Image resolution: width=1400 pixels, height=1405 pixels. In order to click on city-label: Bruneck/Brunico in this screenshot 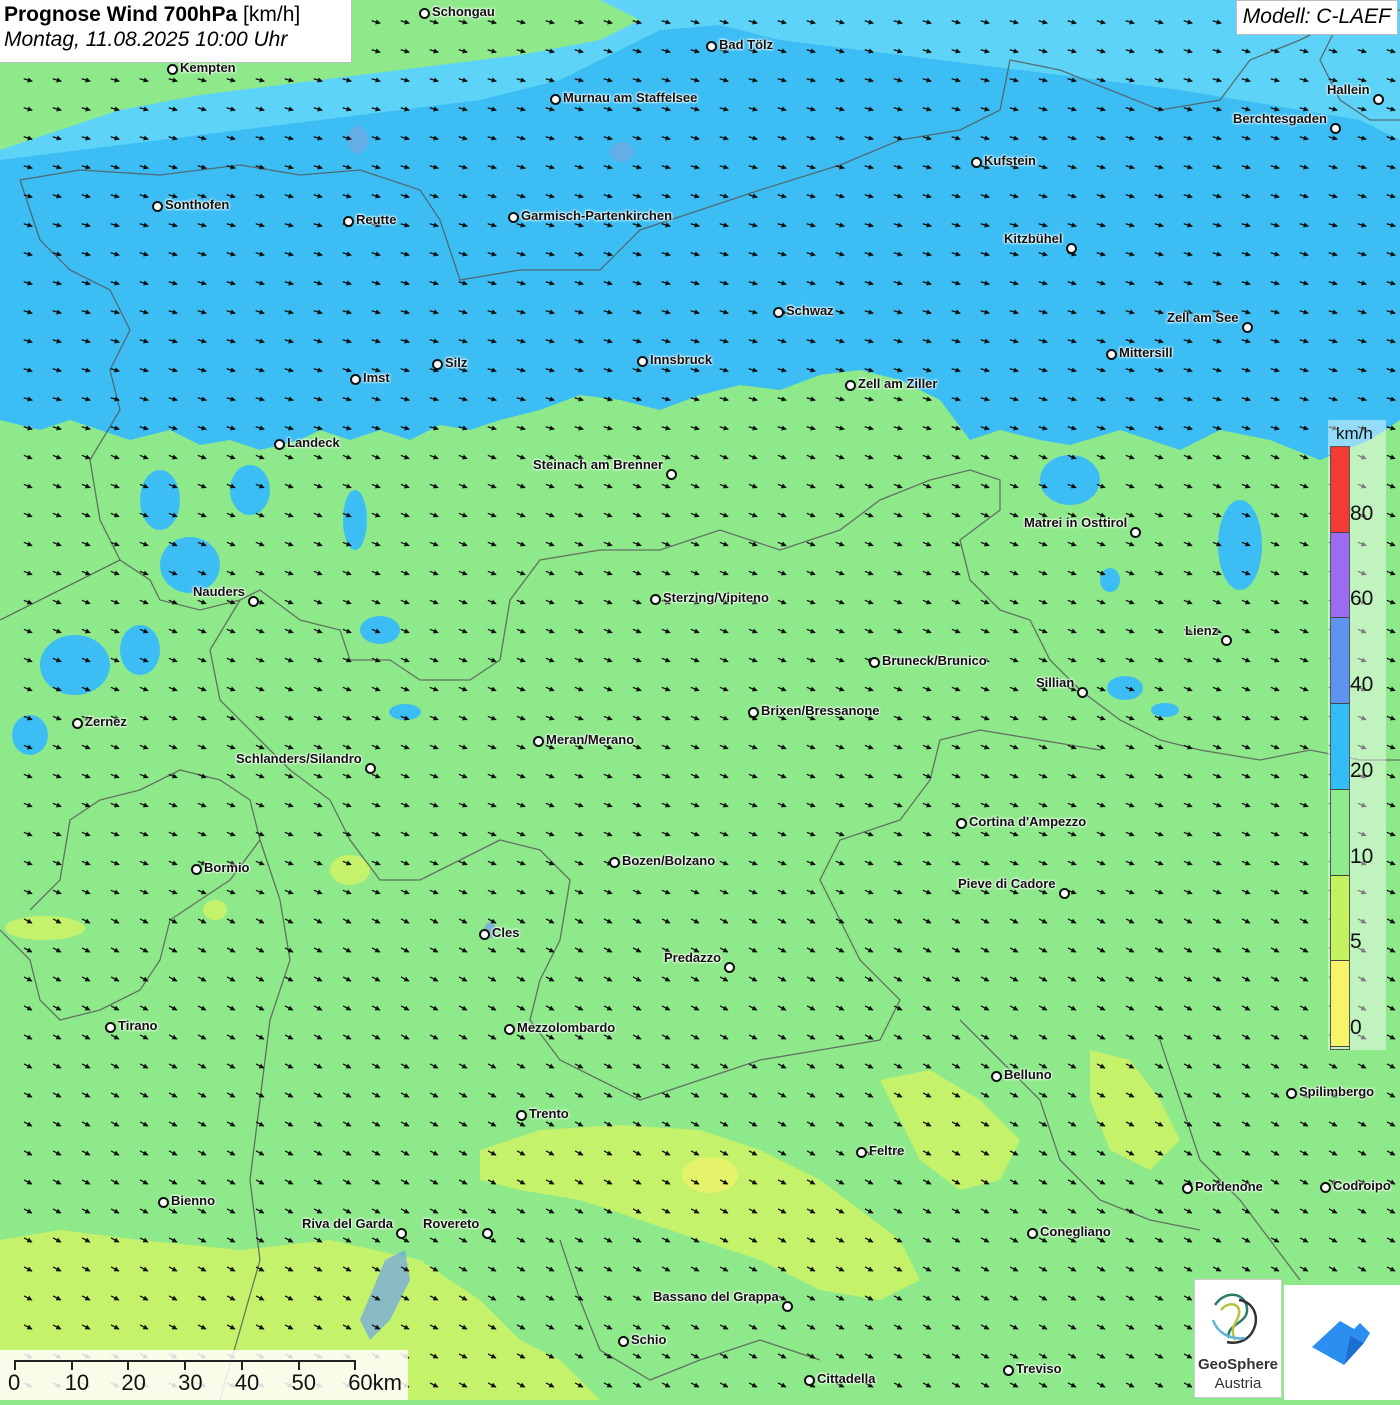, I will do `click(934, 660)`.